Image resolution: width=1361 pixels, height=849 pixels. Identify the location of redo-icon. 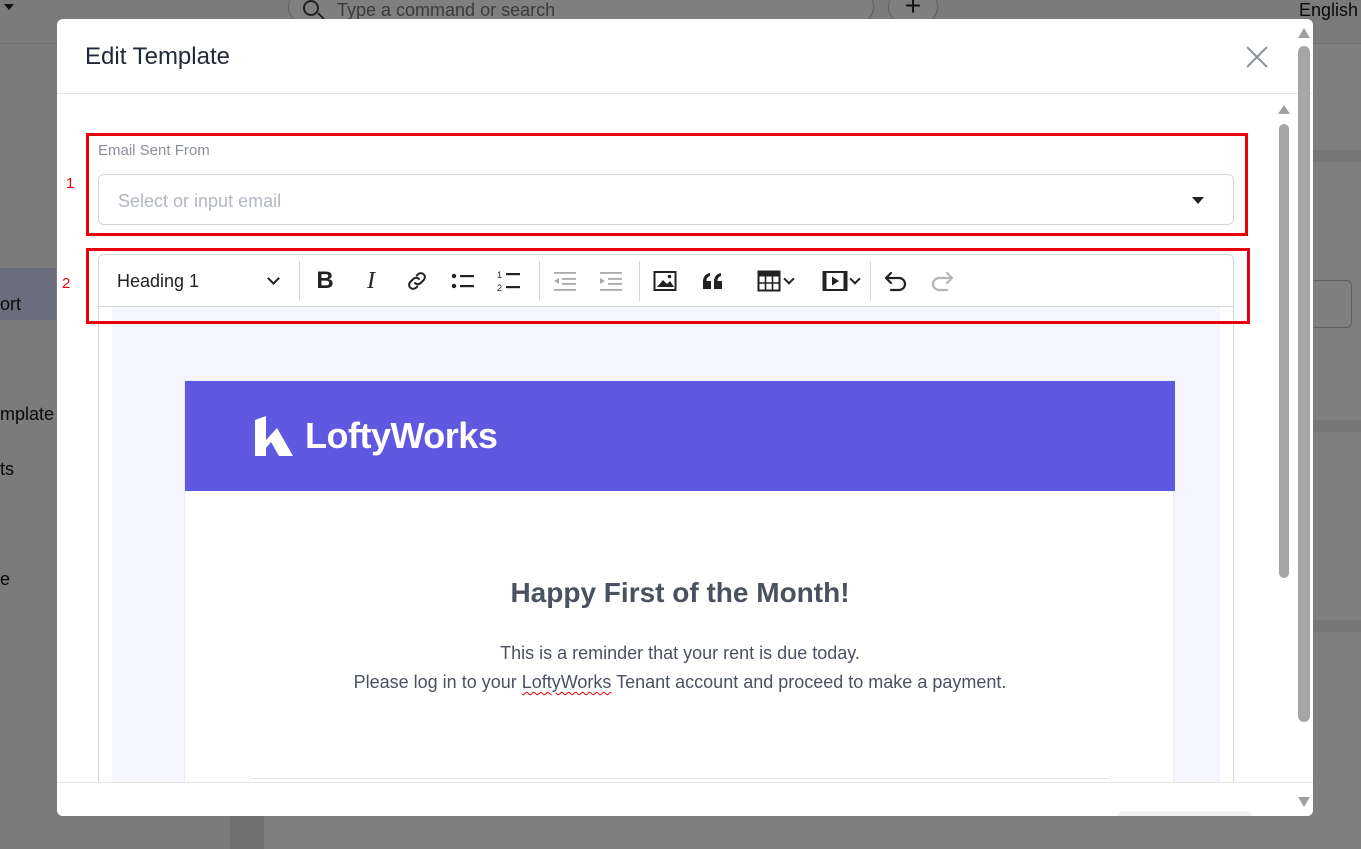
(942, 281).